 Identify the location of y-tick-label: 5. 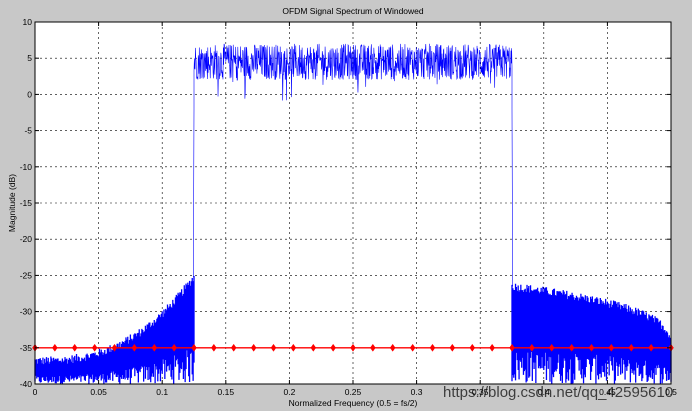
(29, 58).